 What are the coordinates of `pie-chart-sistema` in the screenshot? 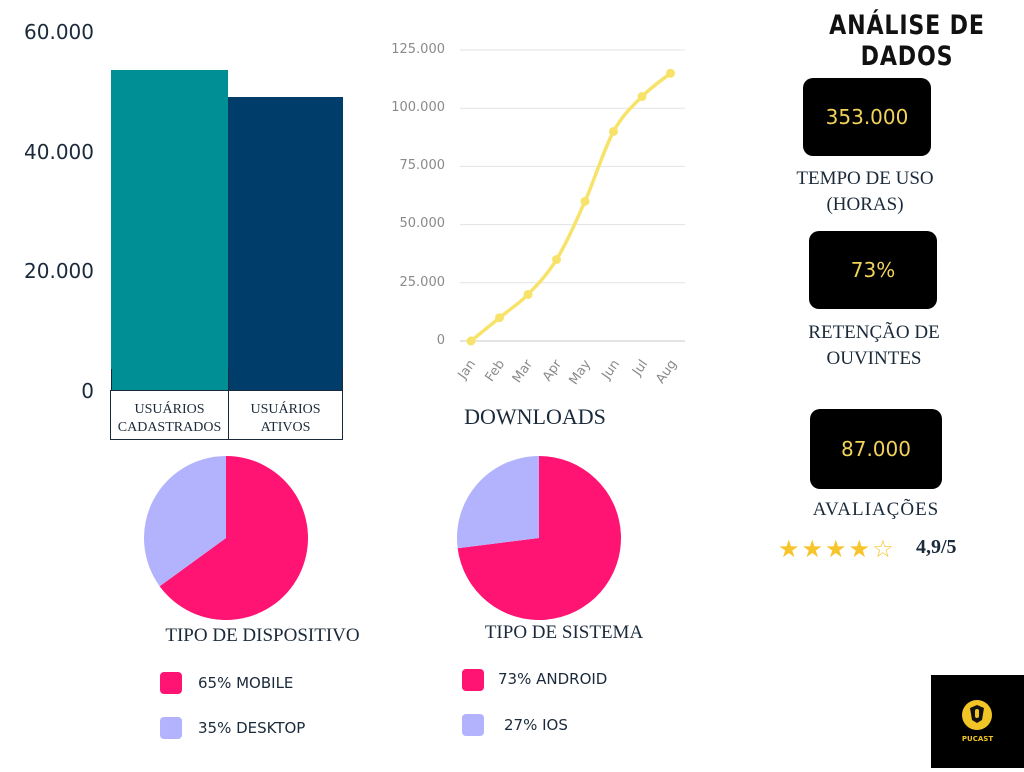 It's located at (539, 538).